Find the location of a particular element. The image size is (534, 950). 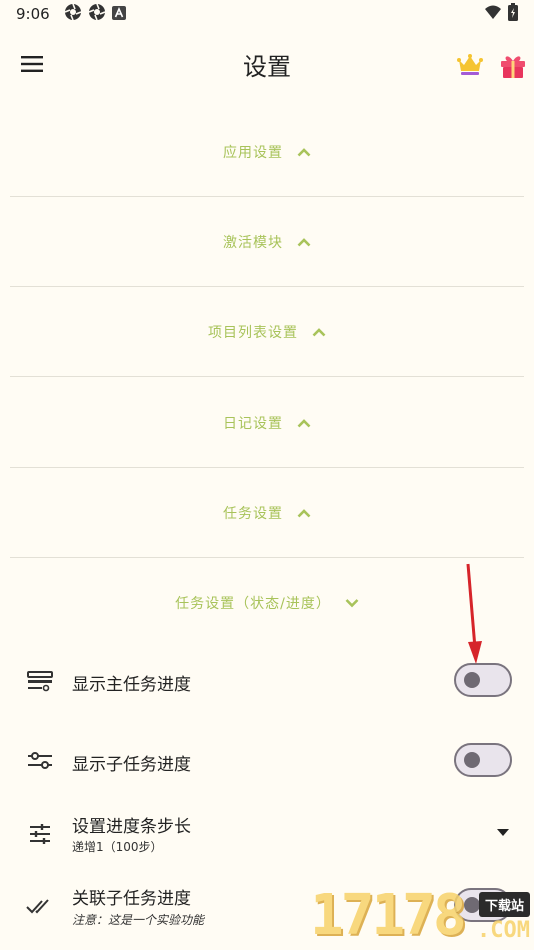

setting-title: 设置进度条步长 is located at coordinates (131, 827).